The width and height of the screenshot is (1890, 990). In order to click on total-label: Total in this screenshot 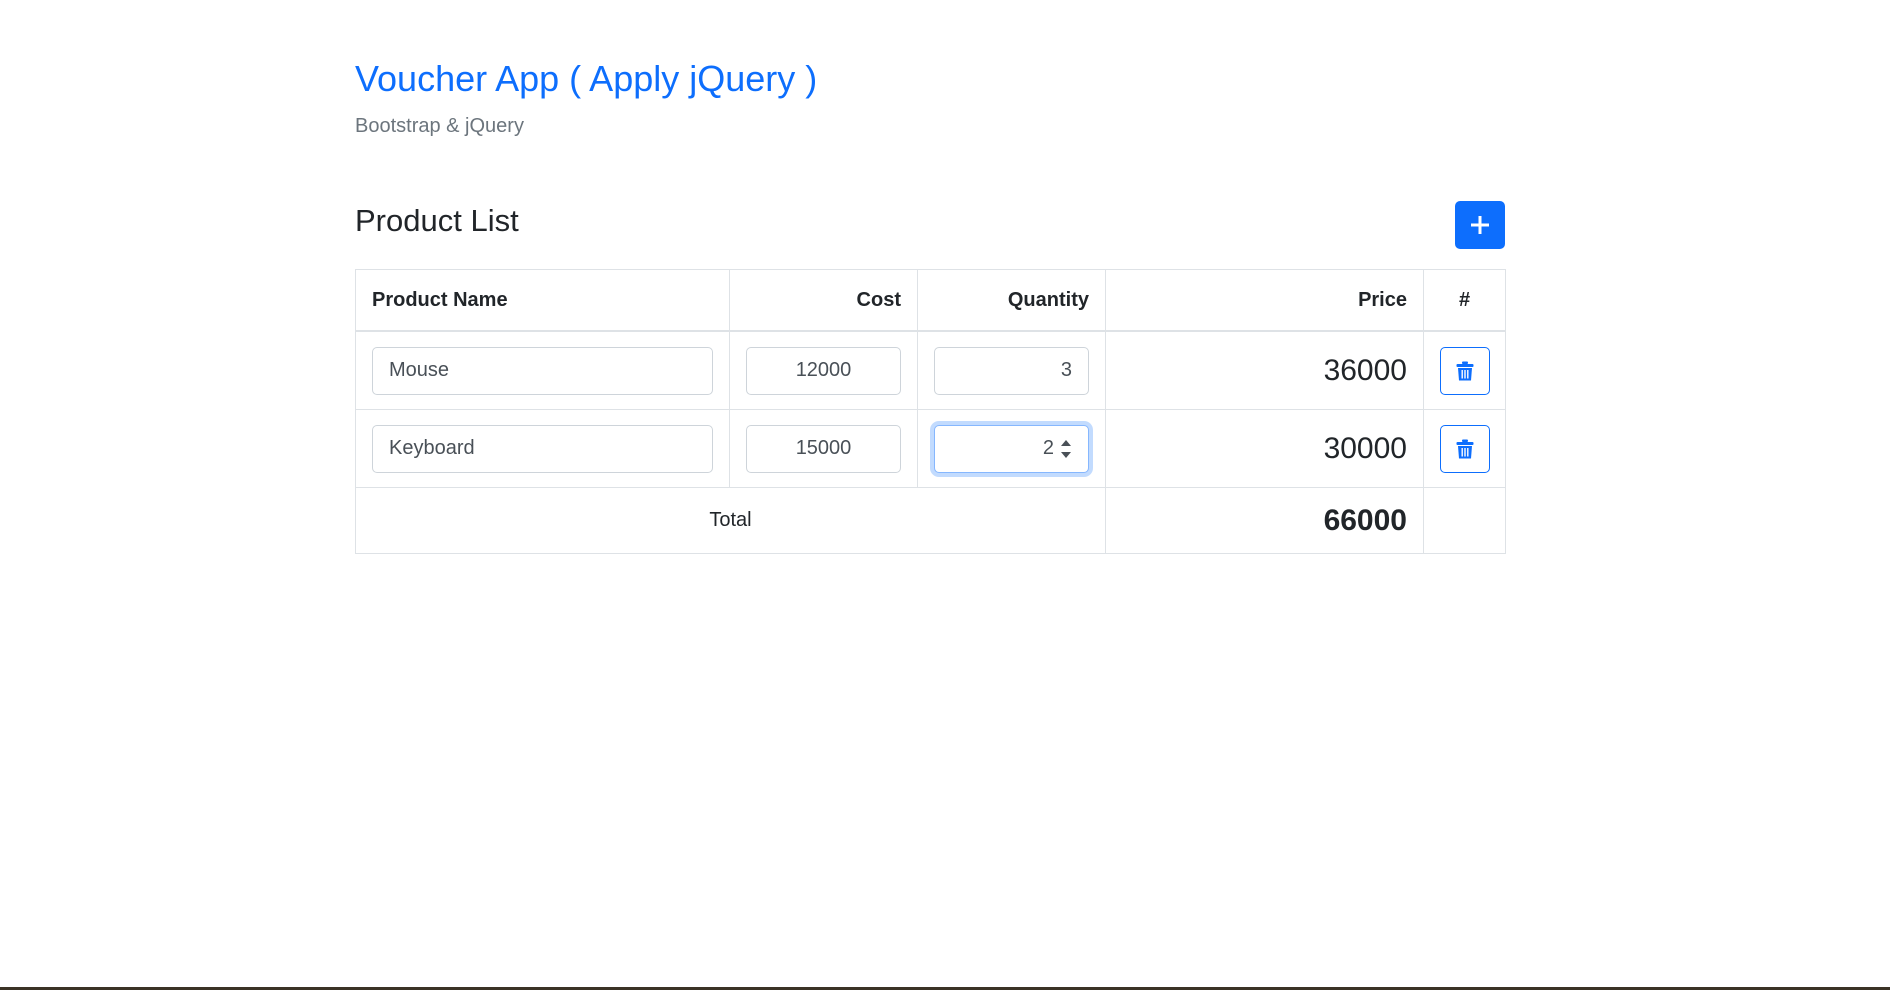, I will do `click(730, 520)`.